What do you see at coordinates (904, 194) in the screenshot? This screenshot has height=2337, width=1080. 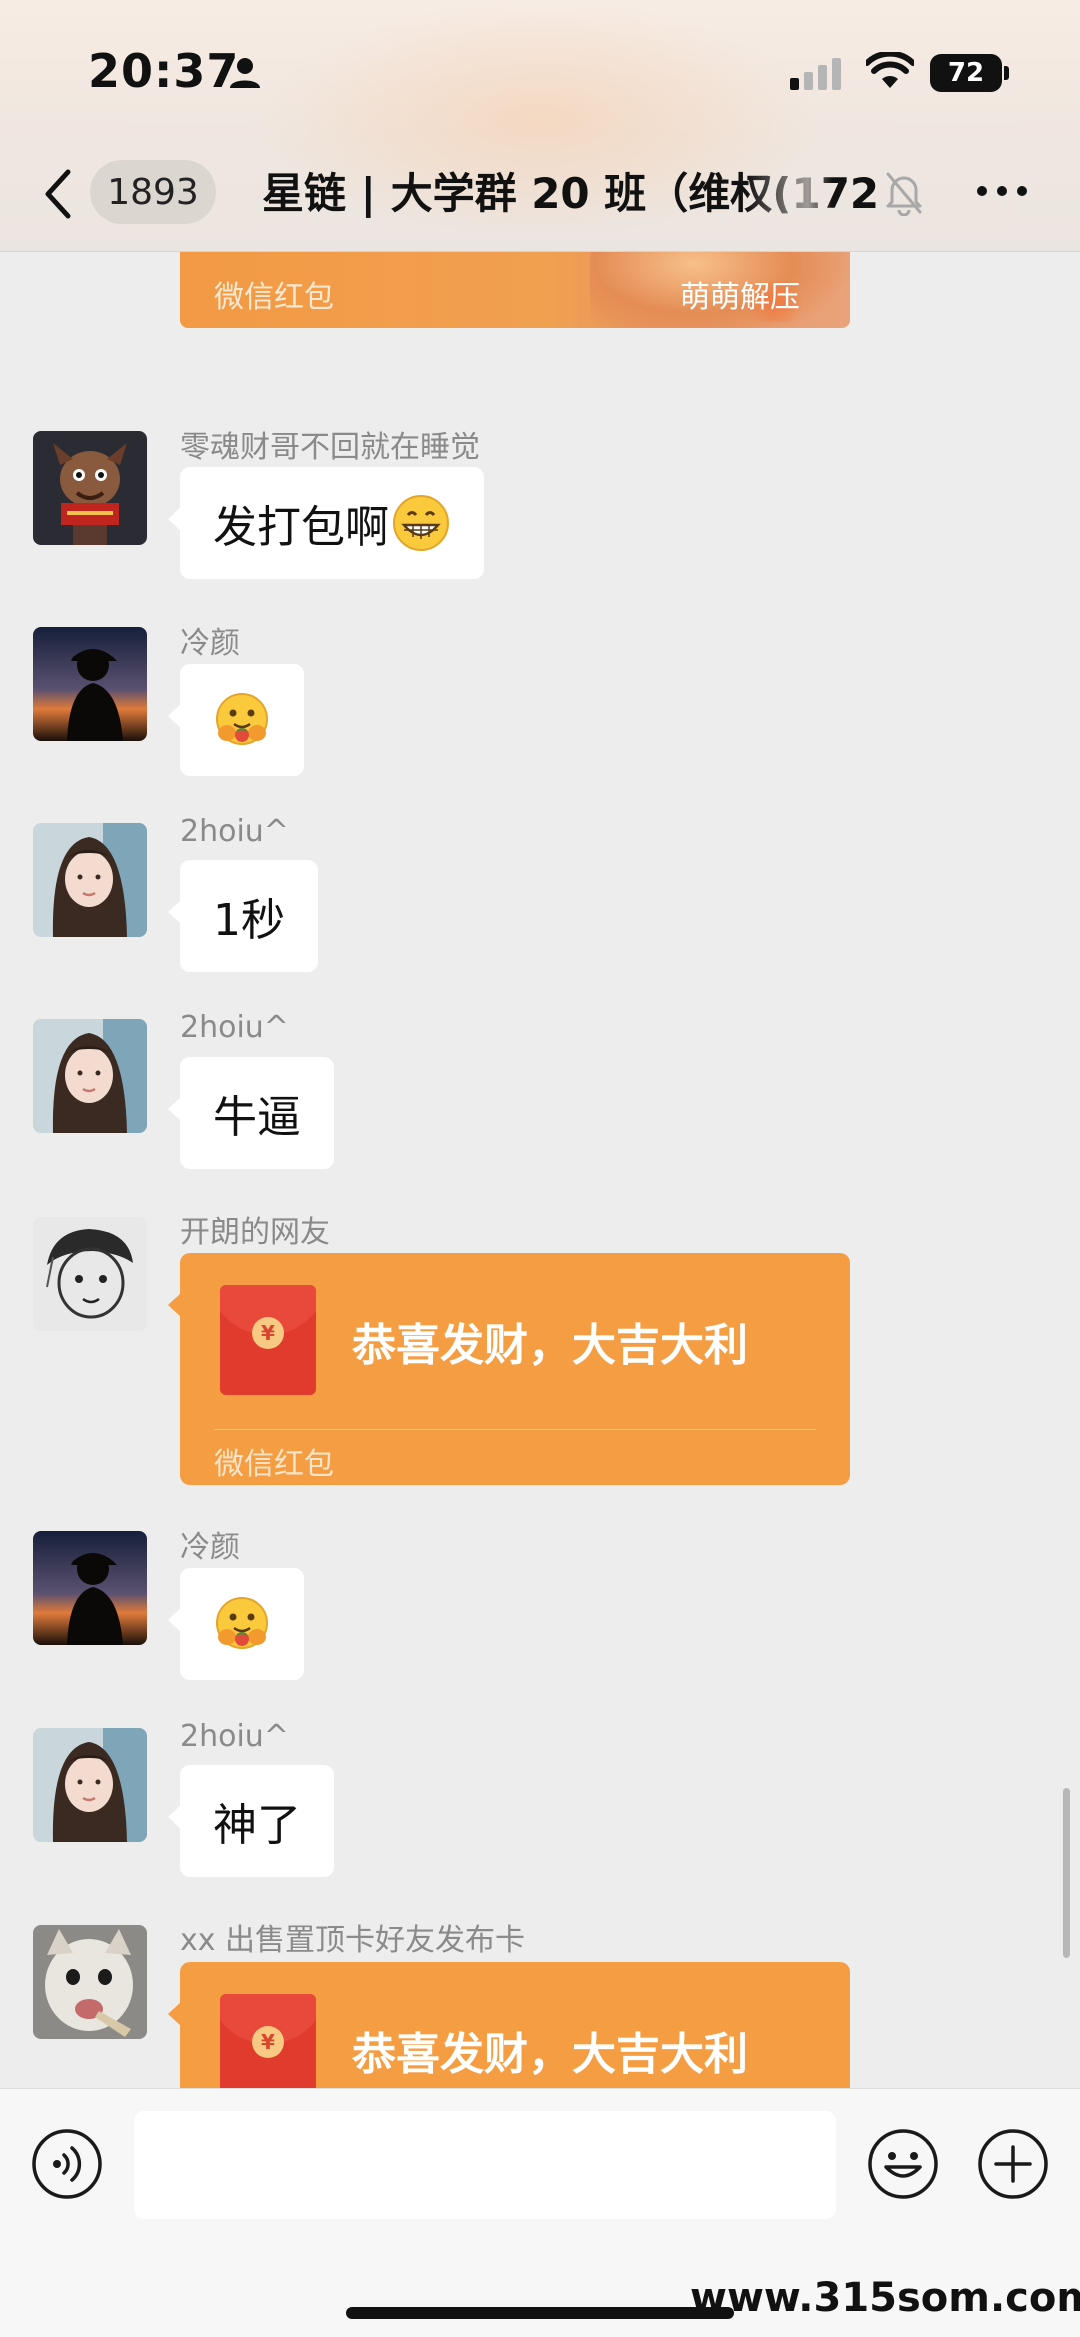 I see `muted-bell-icon` at bounding box center [904, 194].